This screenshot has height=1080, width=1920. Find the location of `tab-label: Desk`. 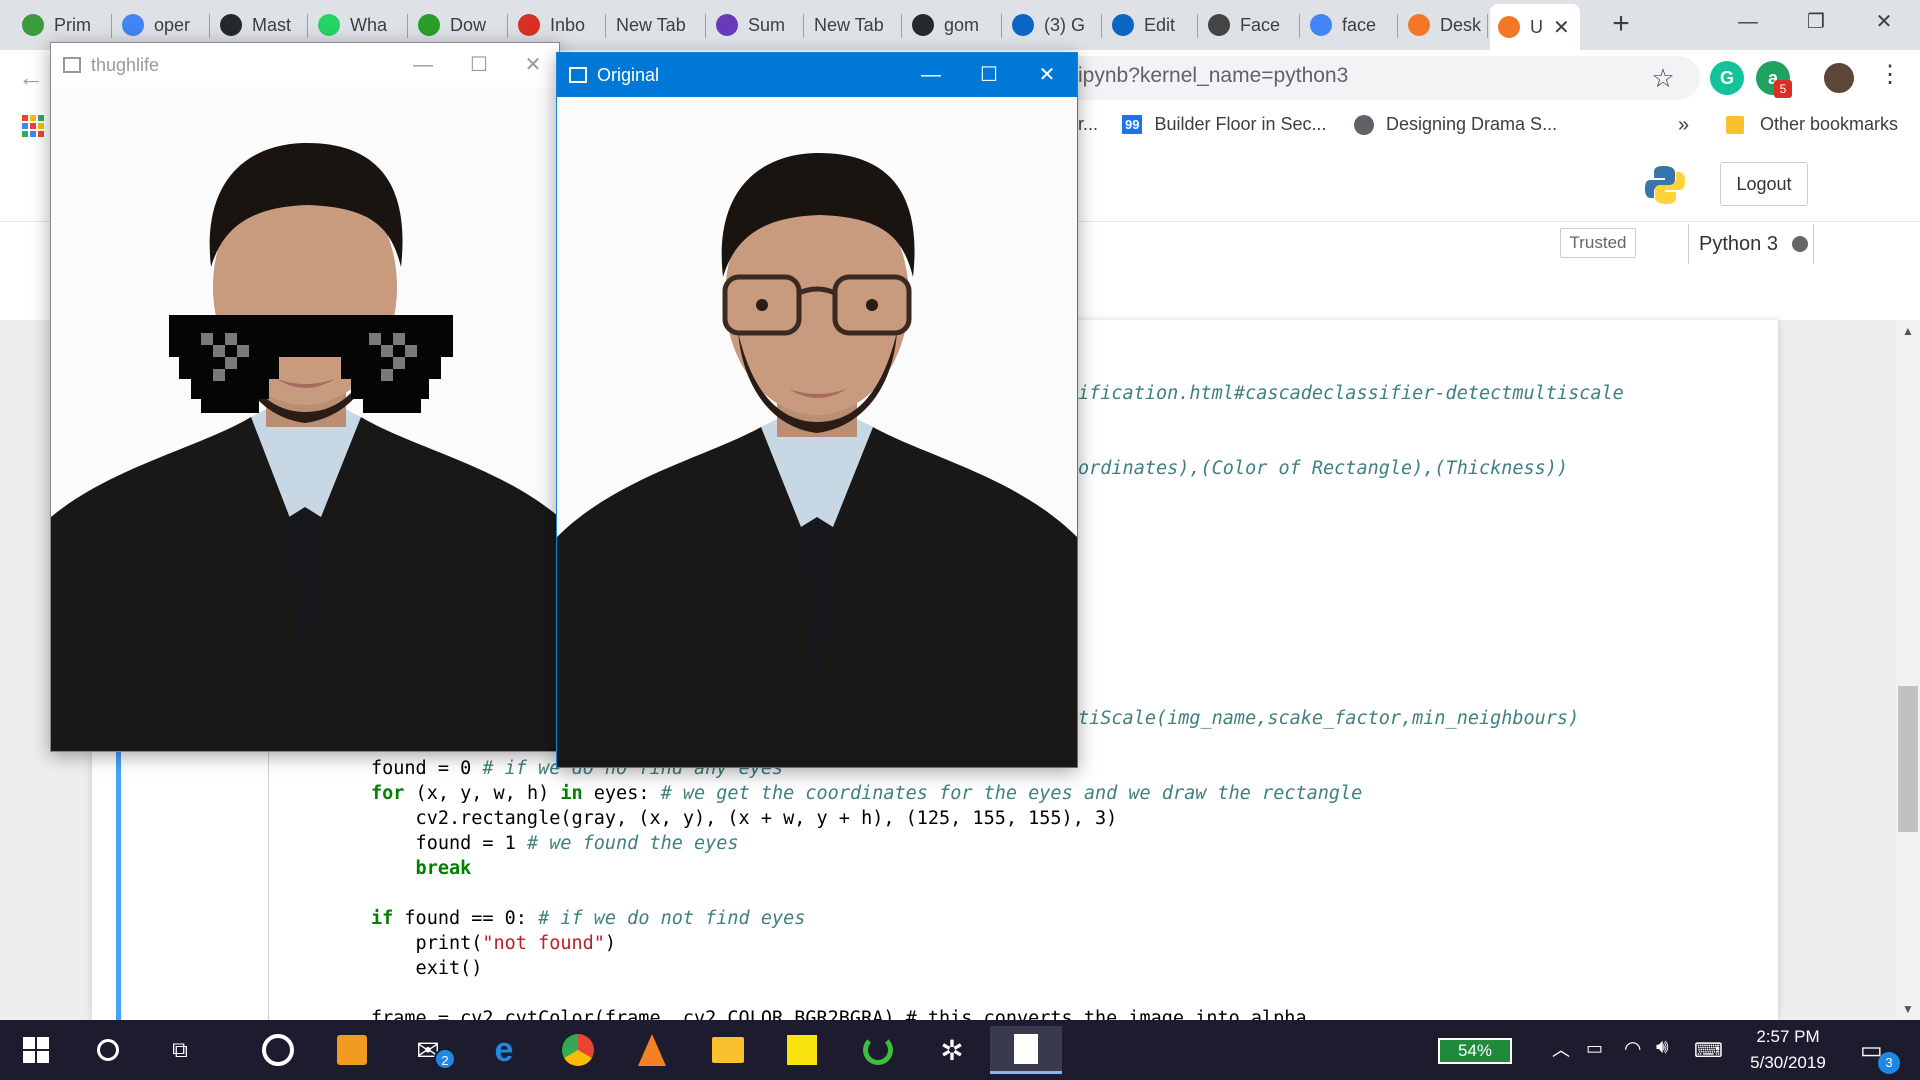

tab-label: Desk is located at coordinates (1461, 24).